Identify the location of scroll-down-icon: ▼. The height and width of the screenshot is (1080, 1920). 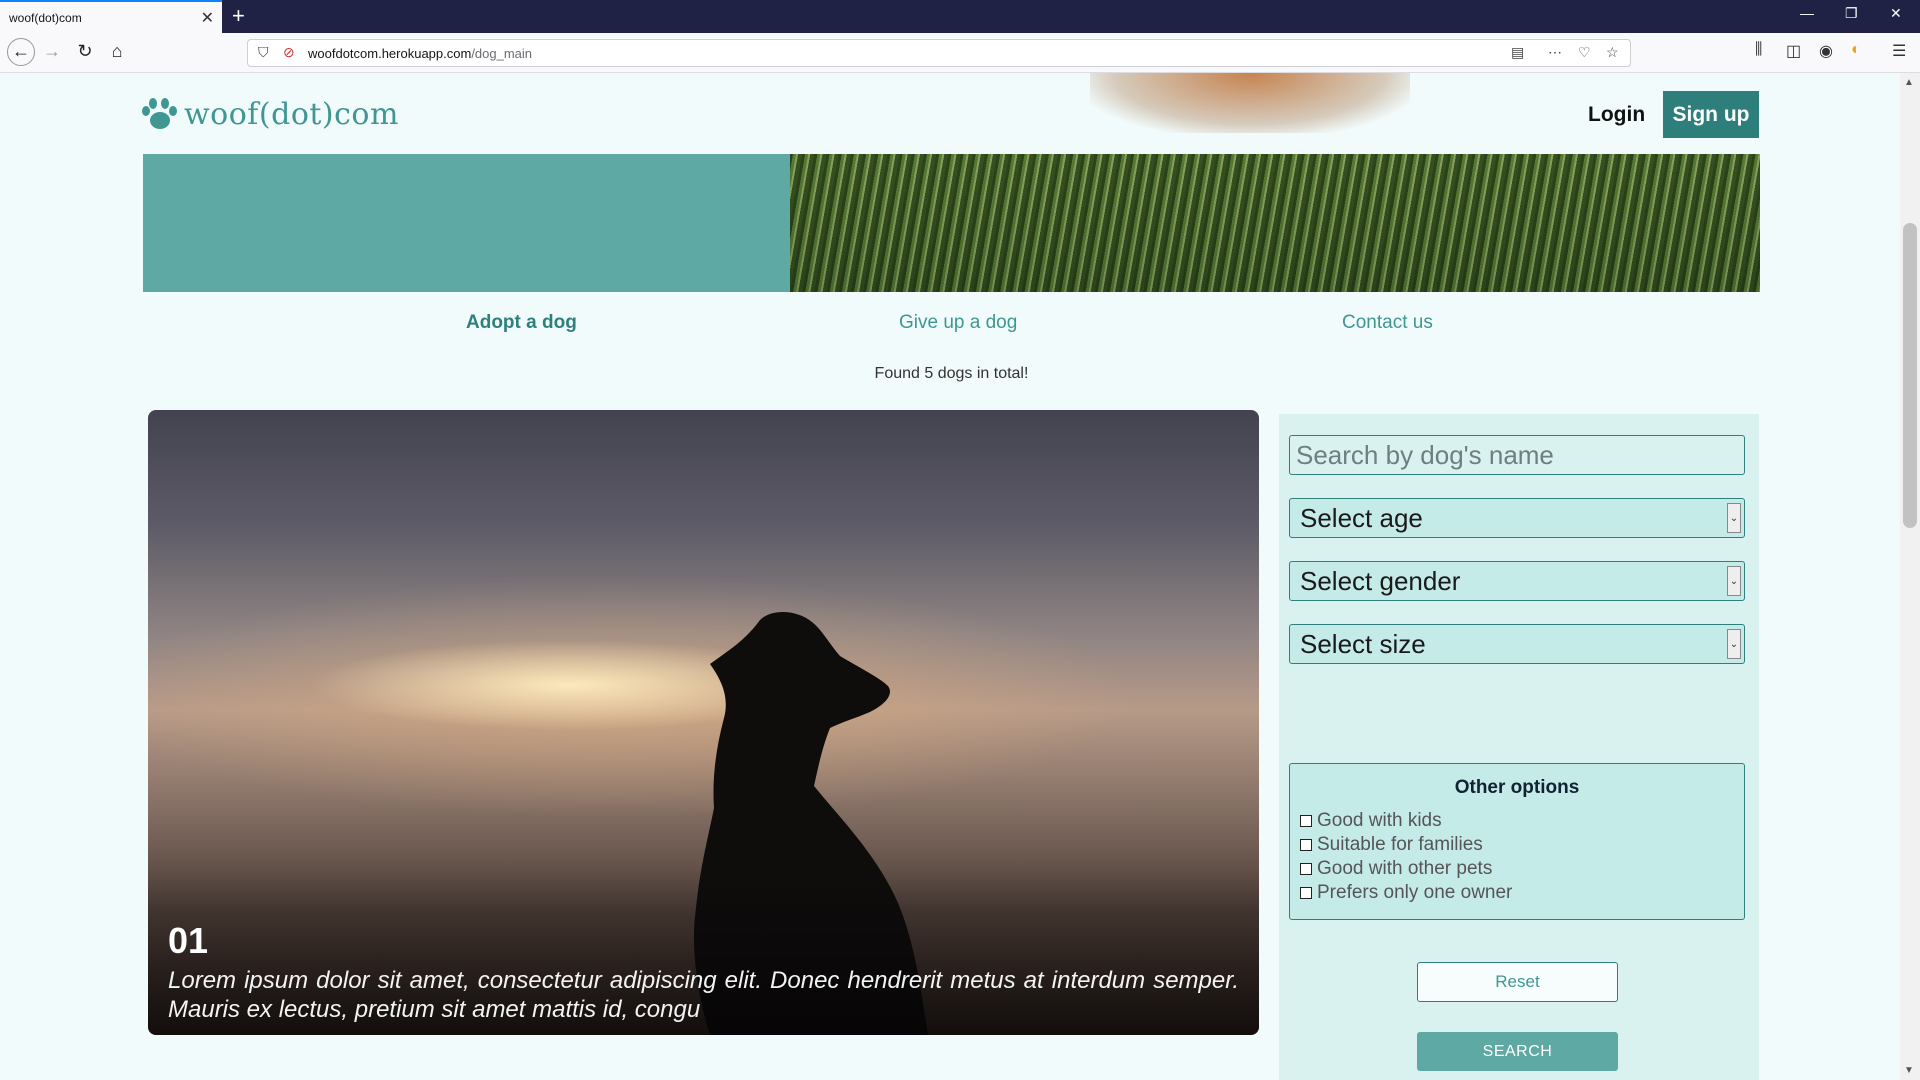
(1909, 1070).